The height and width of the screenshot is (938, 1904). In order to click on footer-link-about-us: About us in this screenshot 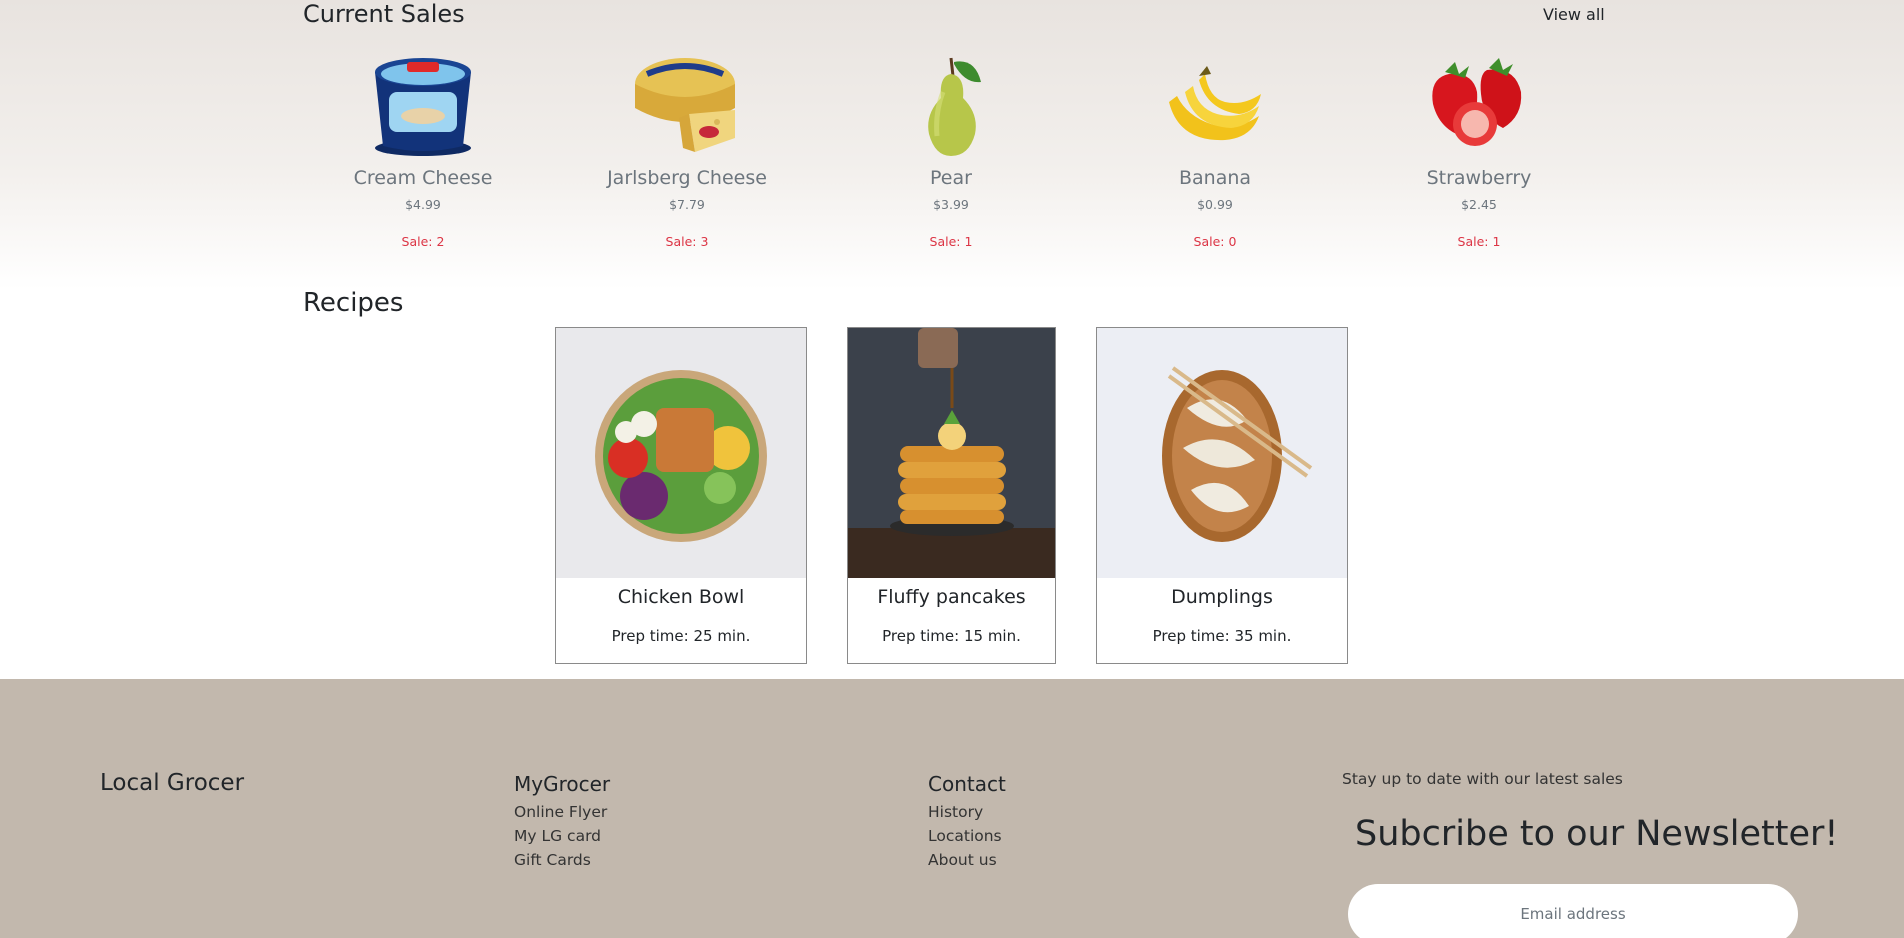, I will do `click(967, 860)`.